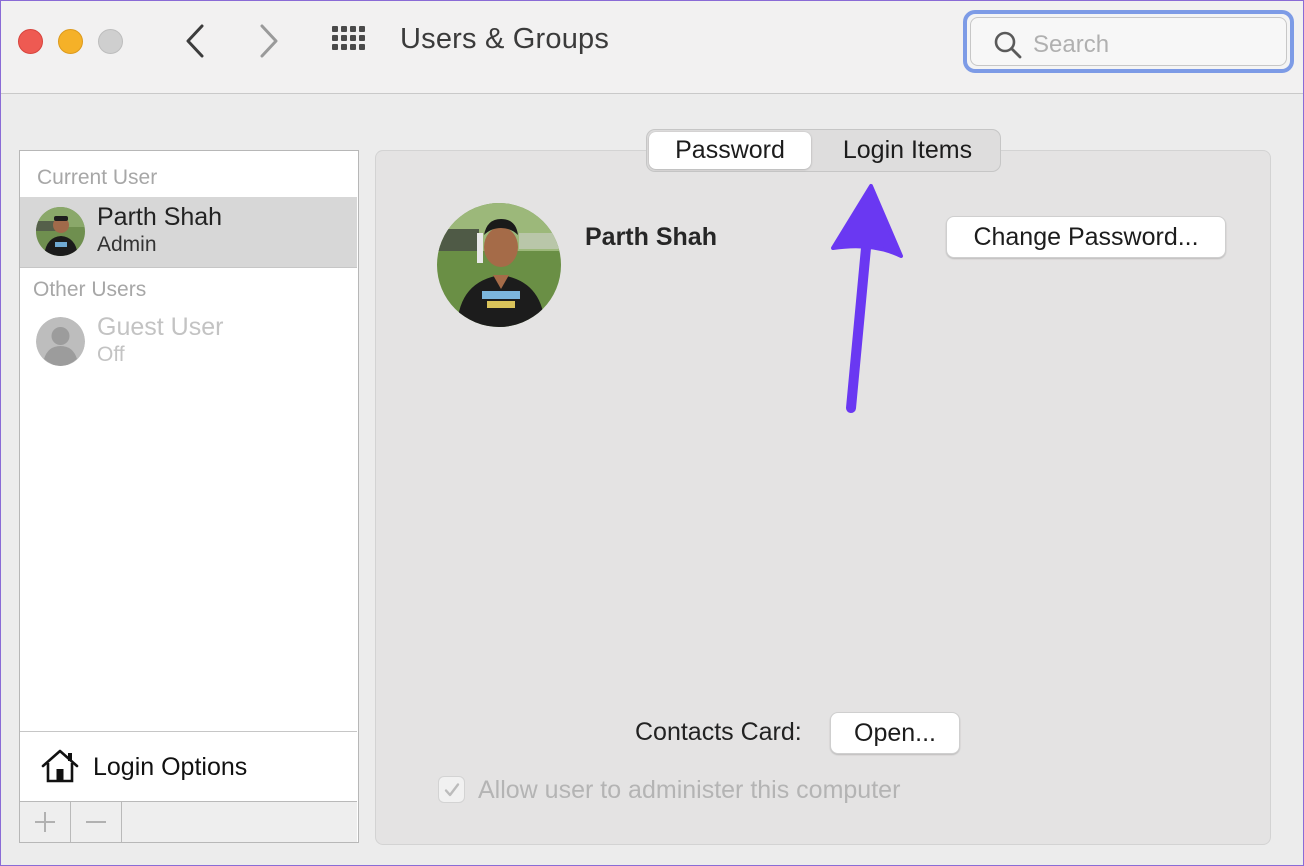 The width and height of the screenshot is (1304, 866). Describe the element at coordinates (718, 732) in the screenshot. I see `contacts-card-label: Contacts Card:` at that location.